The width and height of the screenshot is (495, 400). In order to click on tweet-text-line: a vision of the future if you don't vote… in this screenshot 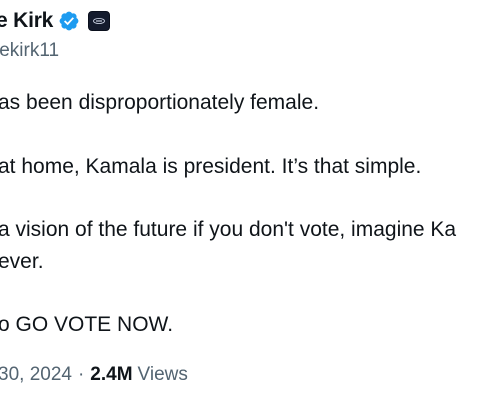, I will do `click(228, 229)`.